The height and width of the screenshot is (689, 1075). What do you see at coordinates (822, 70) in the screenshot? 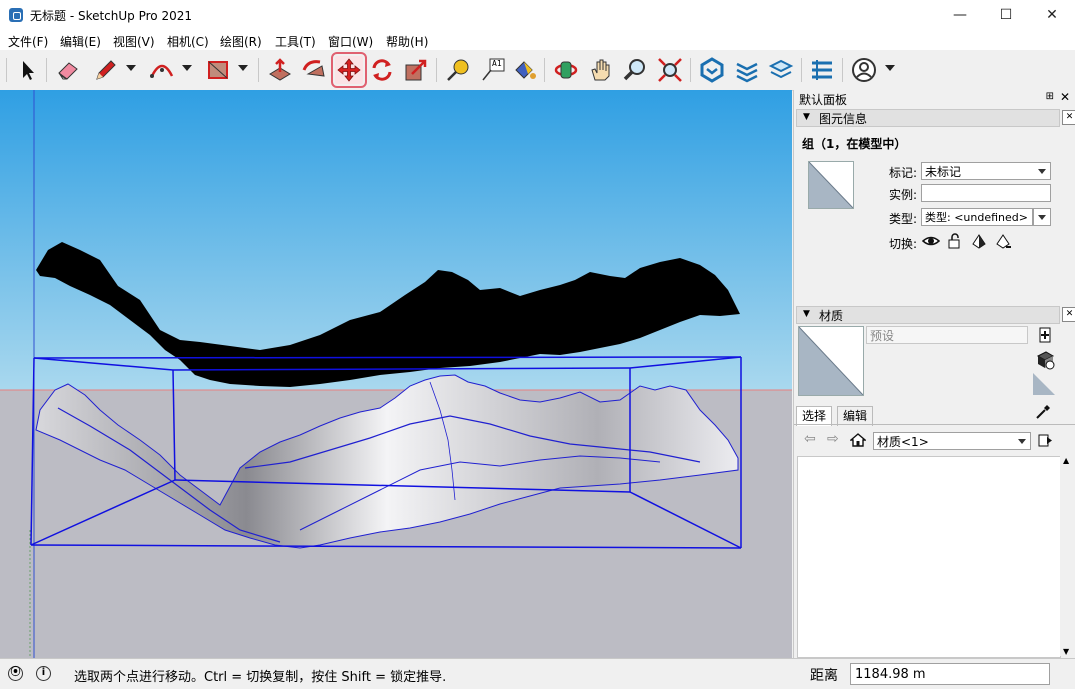
I see `extension-manager-icon` at bounding box center [822, 70].